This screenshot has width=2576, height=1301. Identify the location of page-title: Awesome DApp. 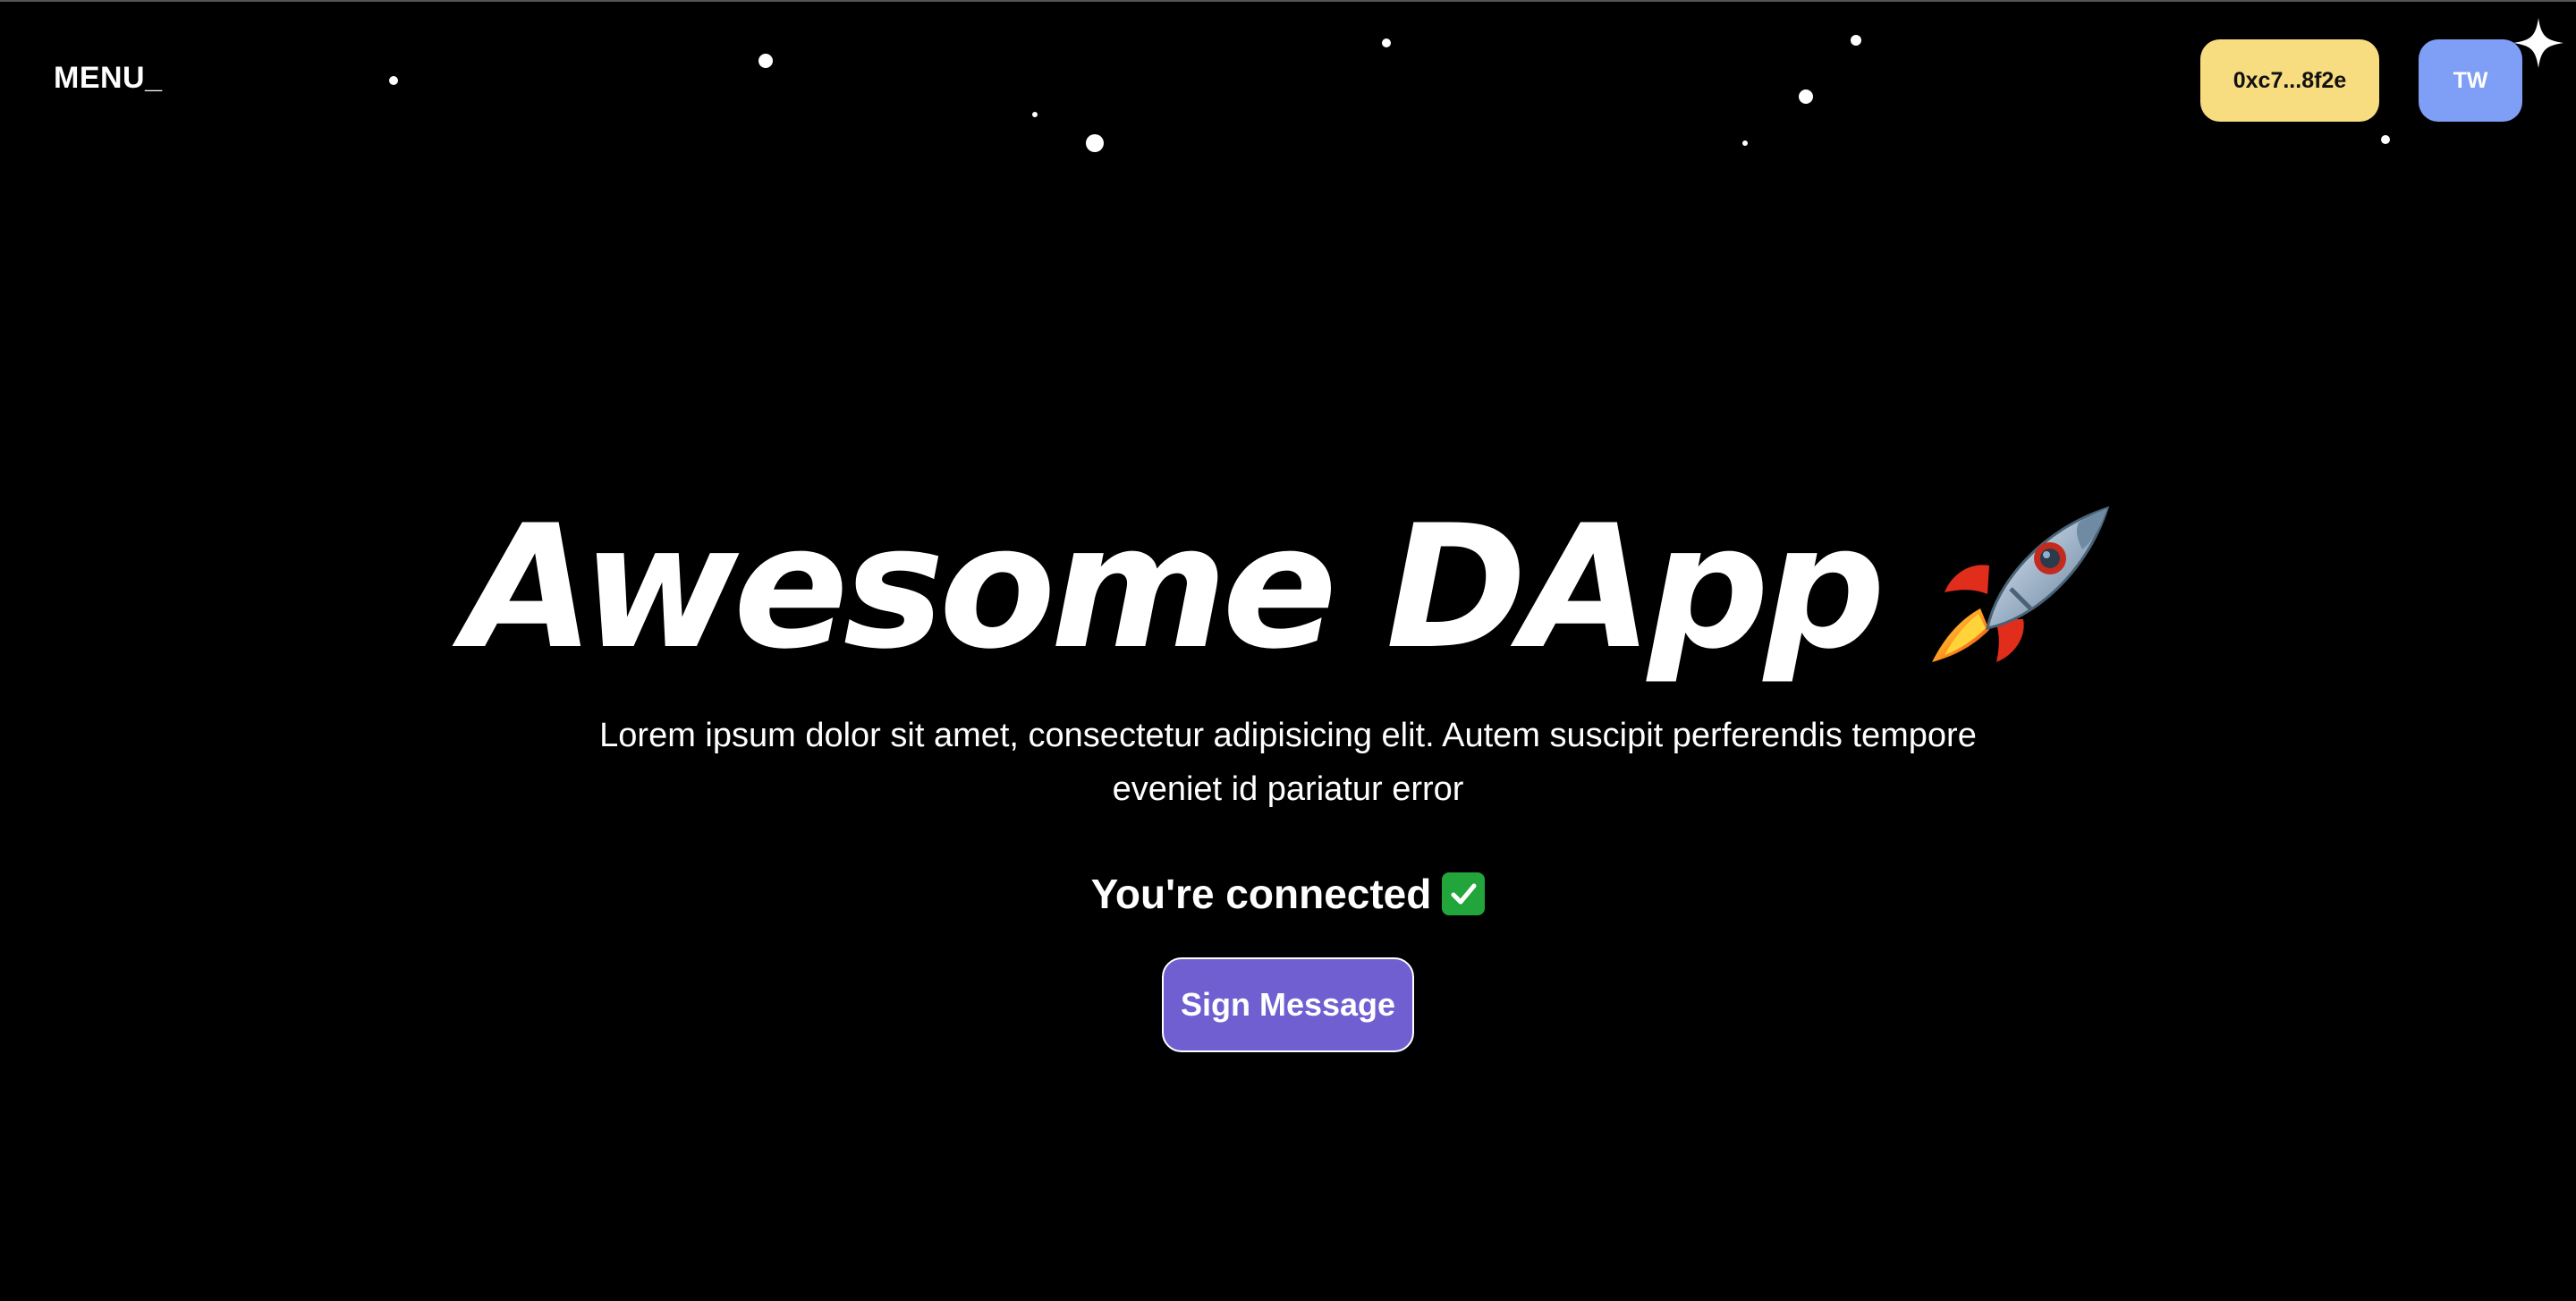
(1173, 587).